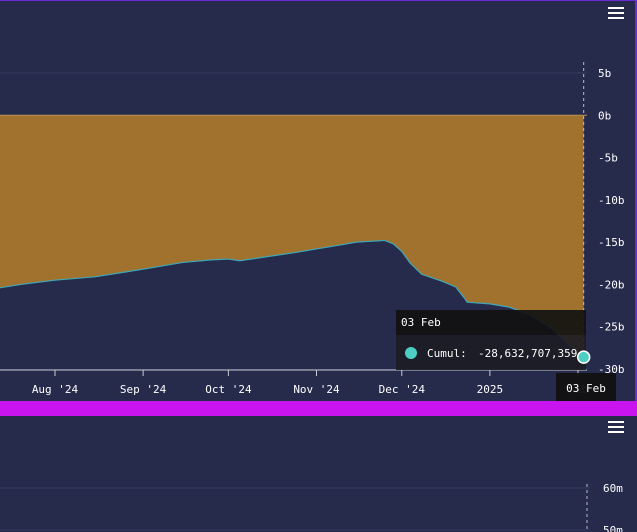  Describe the element at coordinates (143, 389) in the screenshot. I see `x-tick-label: Sep '24` at that location.